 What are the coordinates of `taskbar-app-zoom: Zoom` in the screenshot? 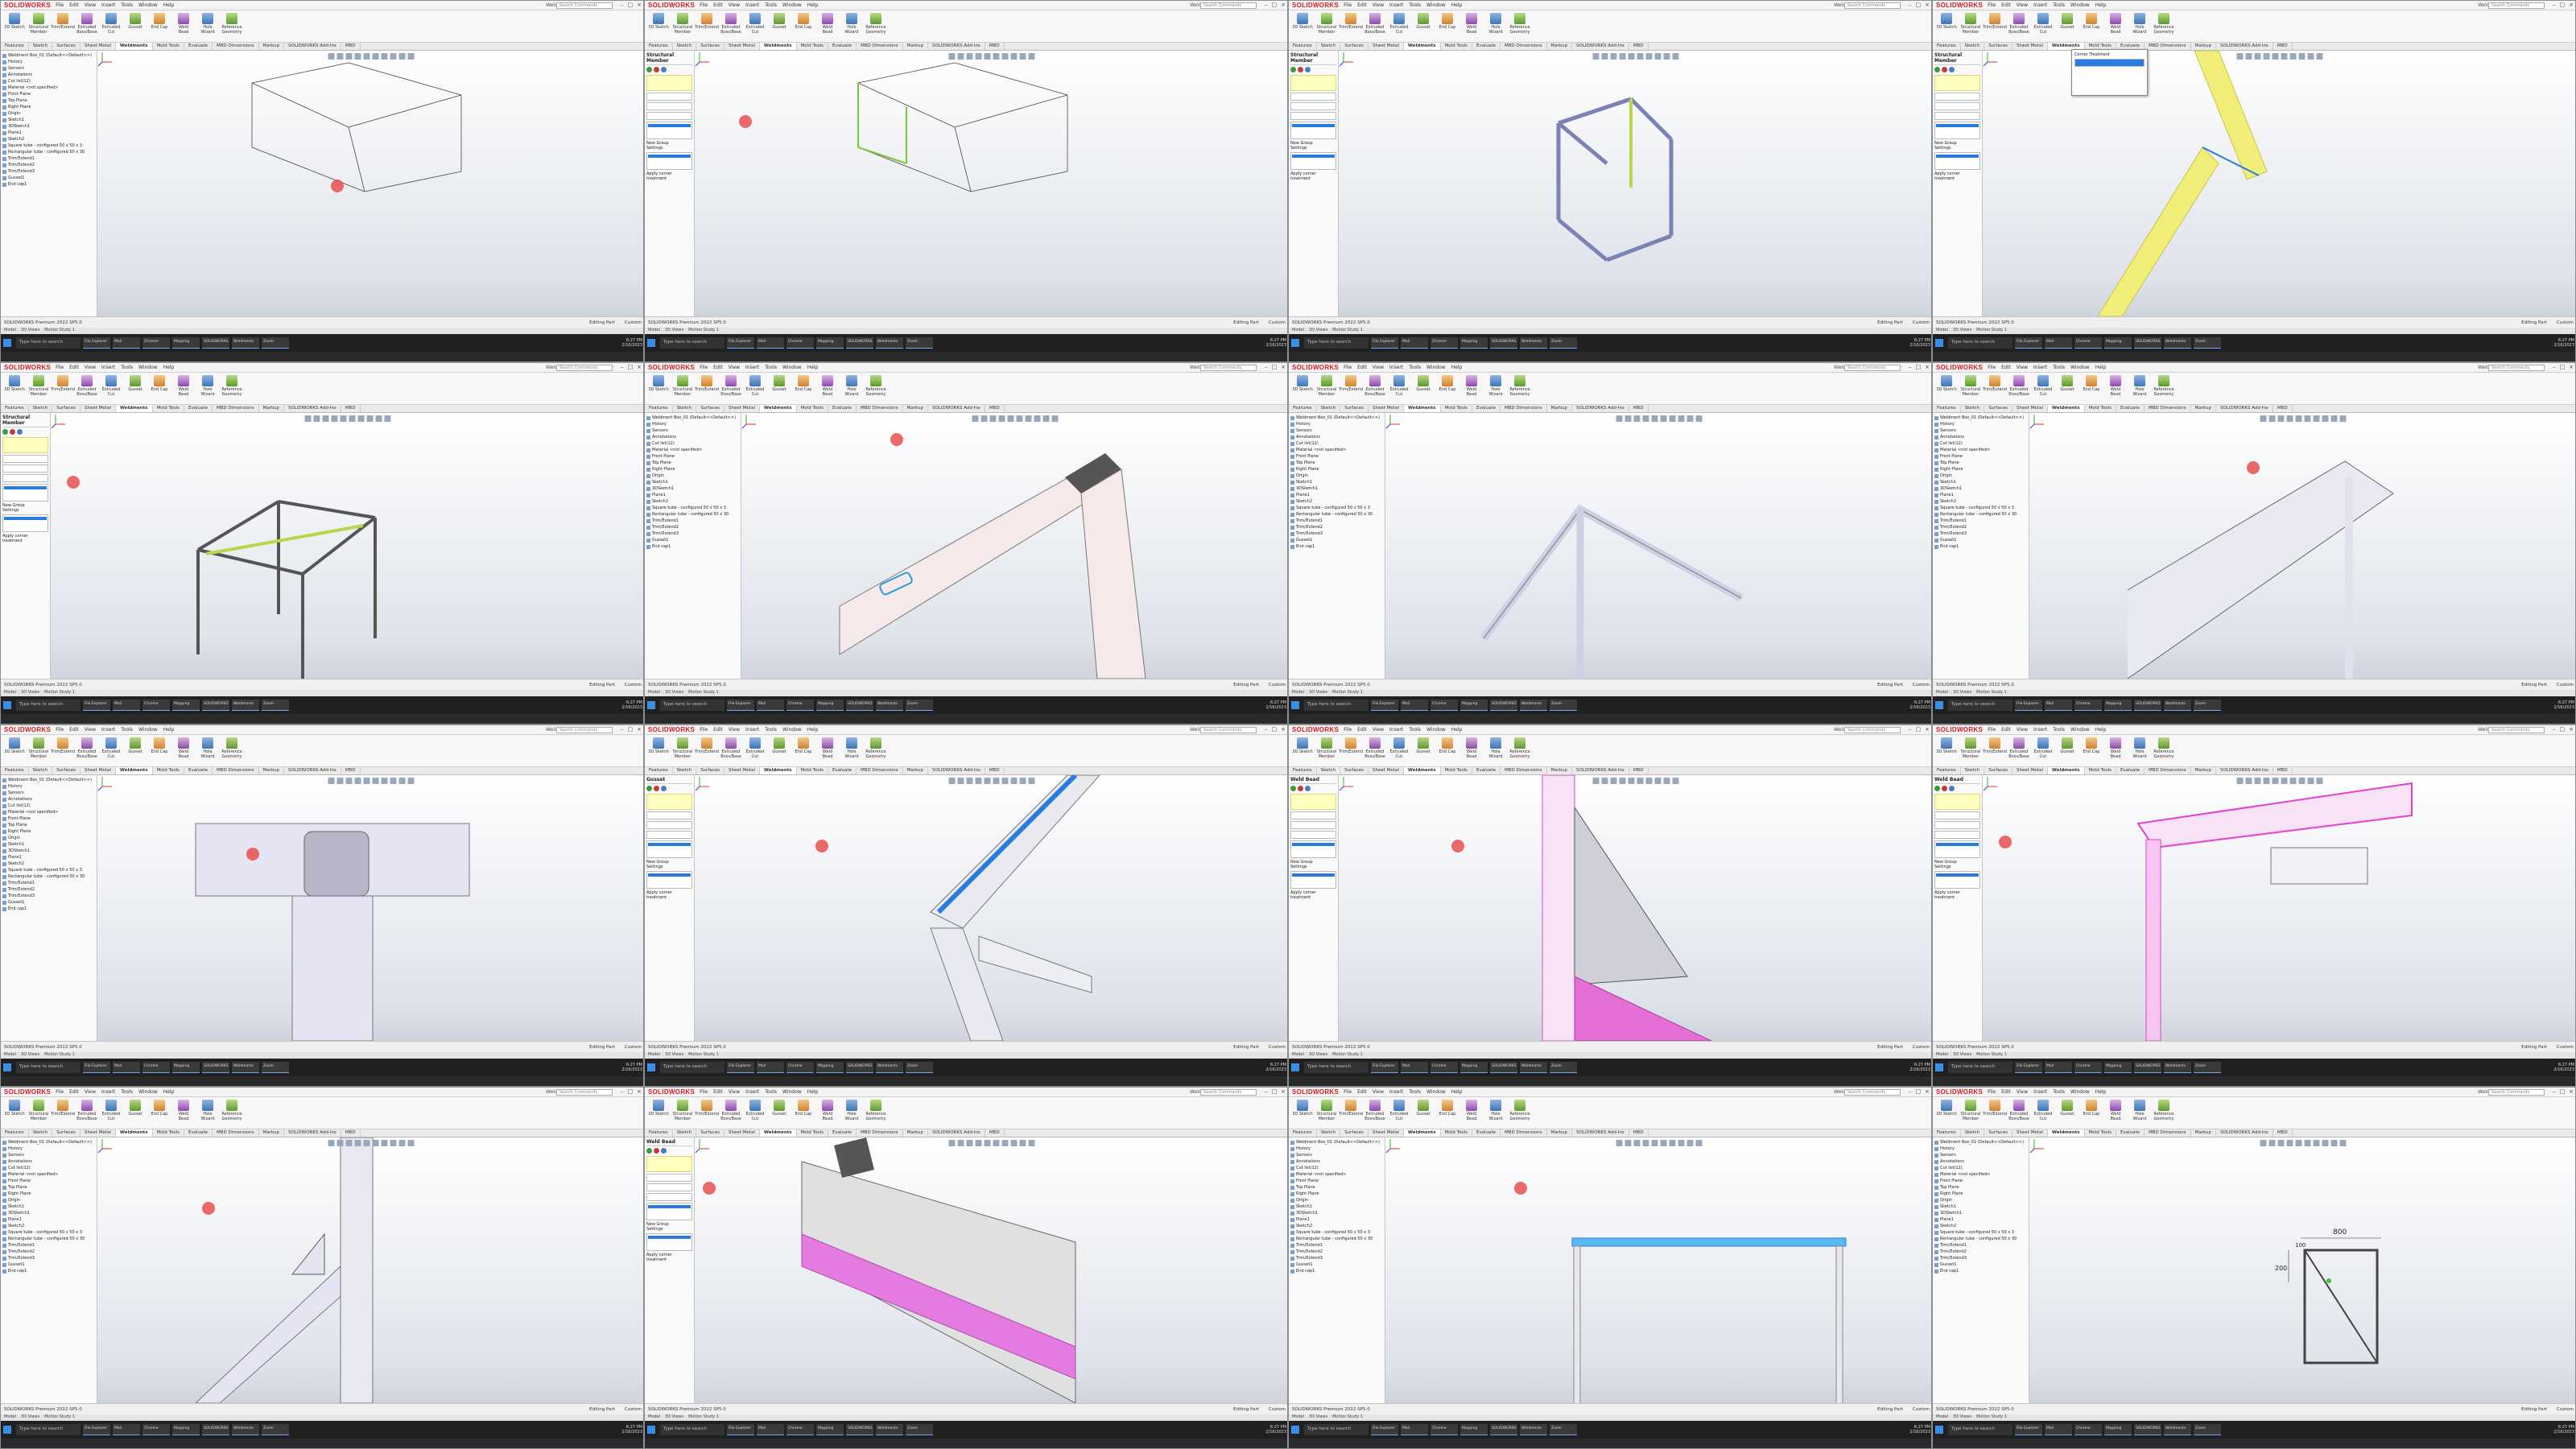 It's located at (1563, 705).